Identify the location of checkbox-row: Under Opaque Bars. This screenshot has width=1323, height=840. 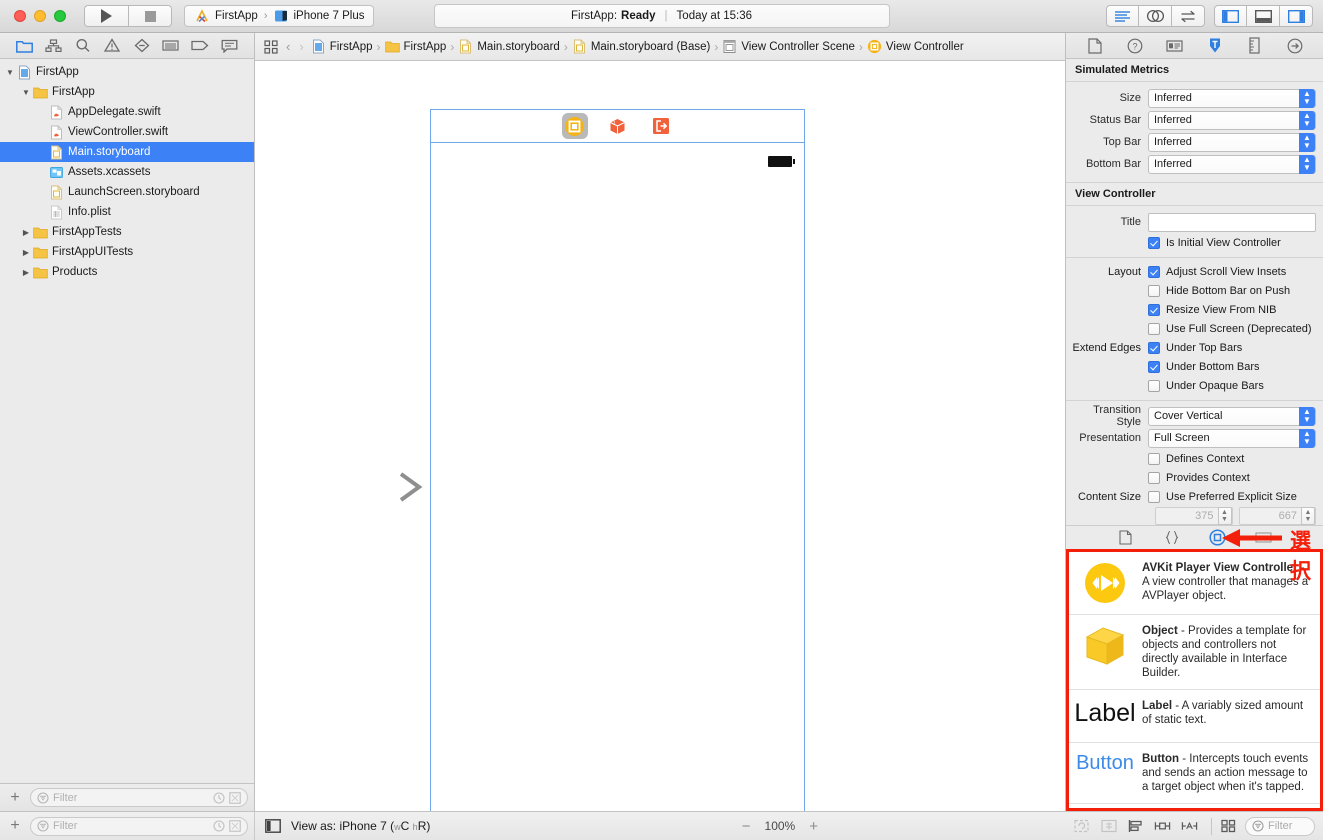
(1194, 386).